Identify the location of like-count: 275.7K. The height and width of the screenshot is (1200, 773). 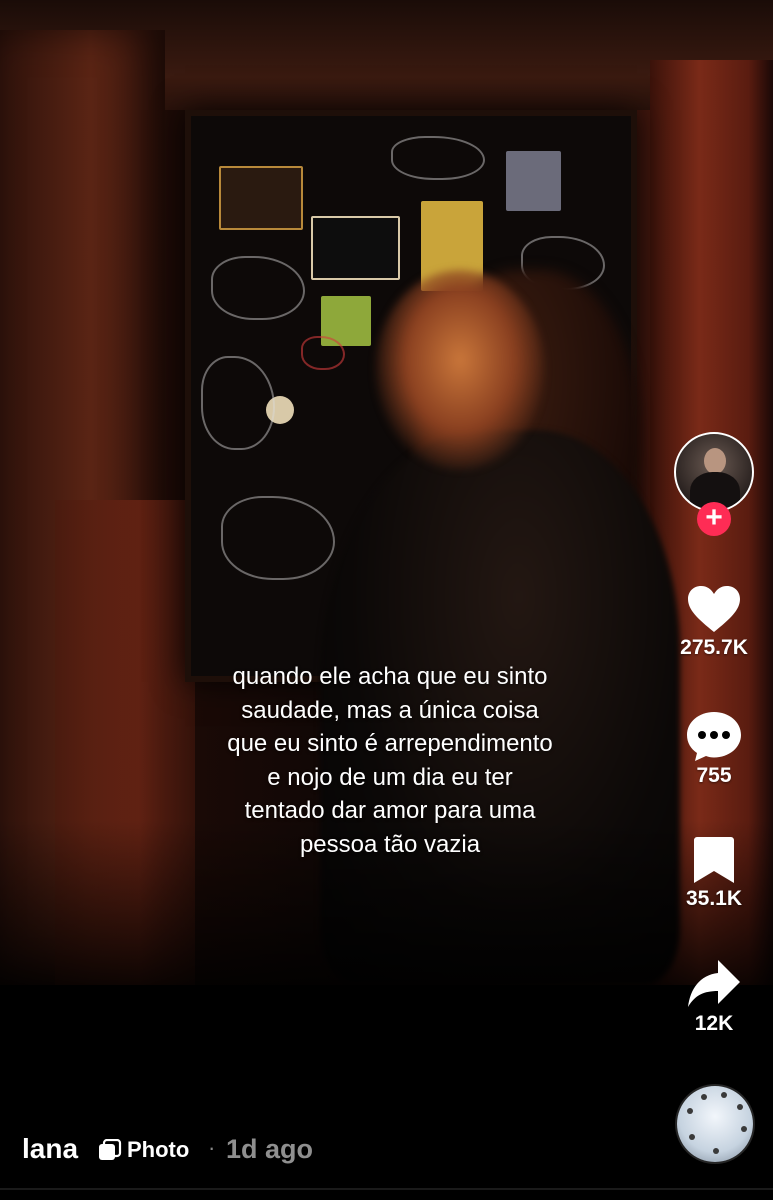
(714, 647).